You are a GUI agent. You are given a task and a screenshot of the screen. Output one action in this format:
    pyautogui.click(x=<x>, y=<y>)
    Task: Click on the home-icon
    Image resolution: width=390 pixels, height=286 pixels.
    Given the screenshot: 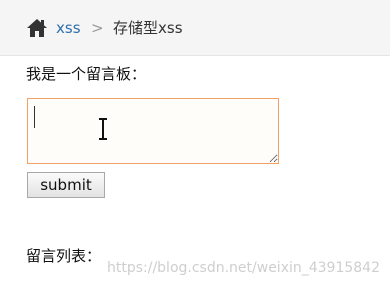 What is the action you would take?
    pyautogui.click(x=37, y=28)
    